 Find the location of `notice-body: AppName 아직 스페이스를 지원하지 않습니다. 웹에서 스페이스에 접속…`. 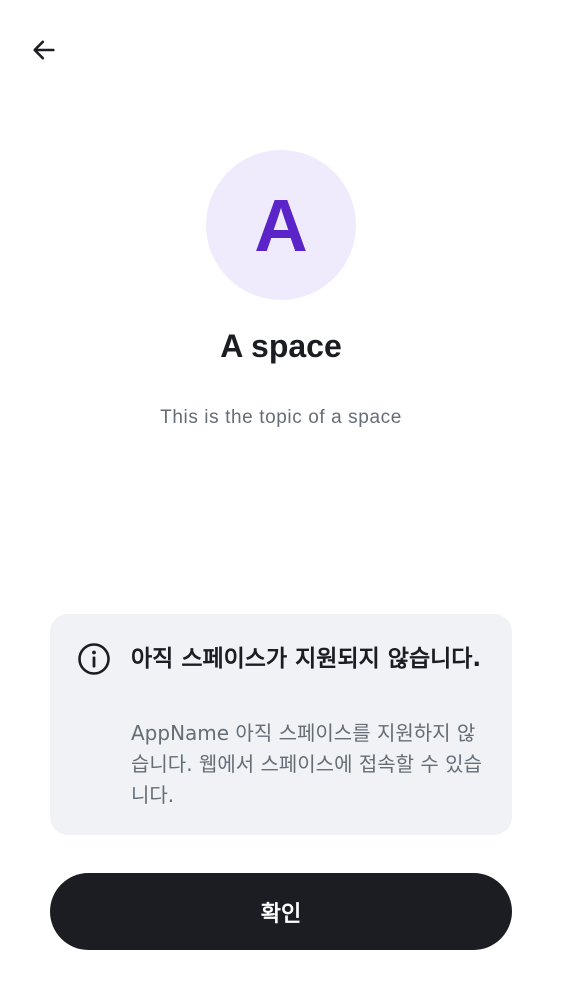

notice-body: AppName 아직 스페이스를 지원하지 않습니다. 웹에서 스페이스에 접속… is located at coordinates (306, 764).